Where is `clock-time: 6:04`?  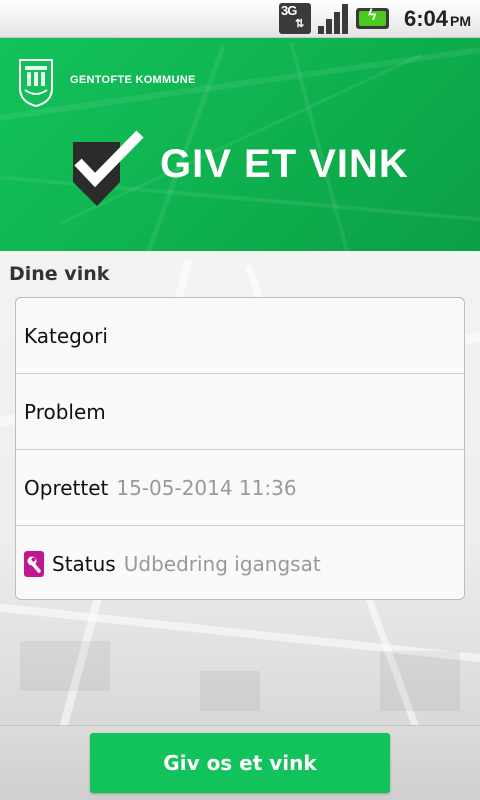 clock-time: 6:04 is located at coordinates (425, 18).